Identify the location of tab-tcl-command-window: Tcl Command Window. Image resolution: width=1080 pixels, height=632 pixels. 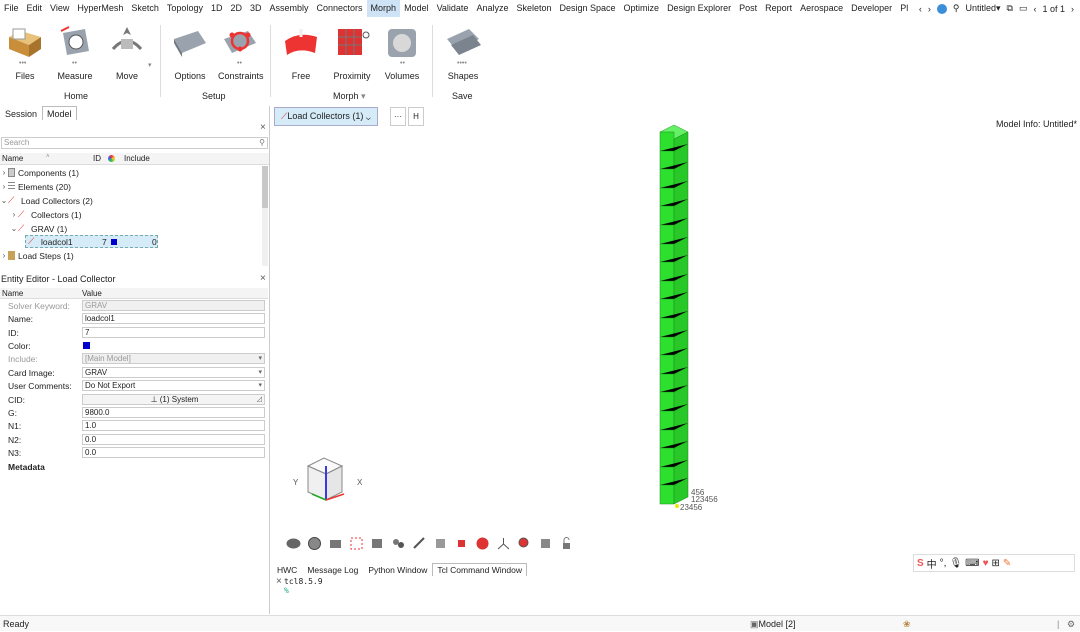
(479, 569).